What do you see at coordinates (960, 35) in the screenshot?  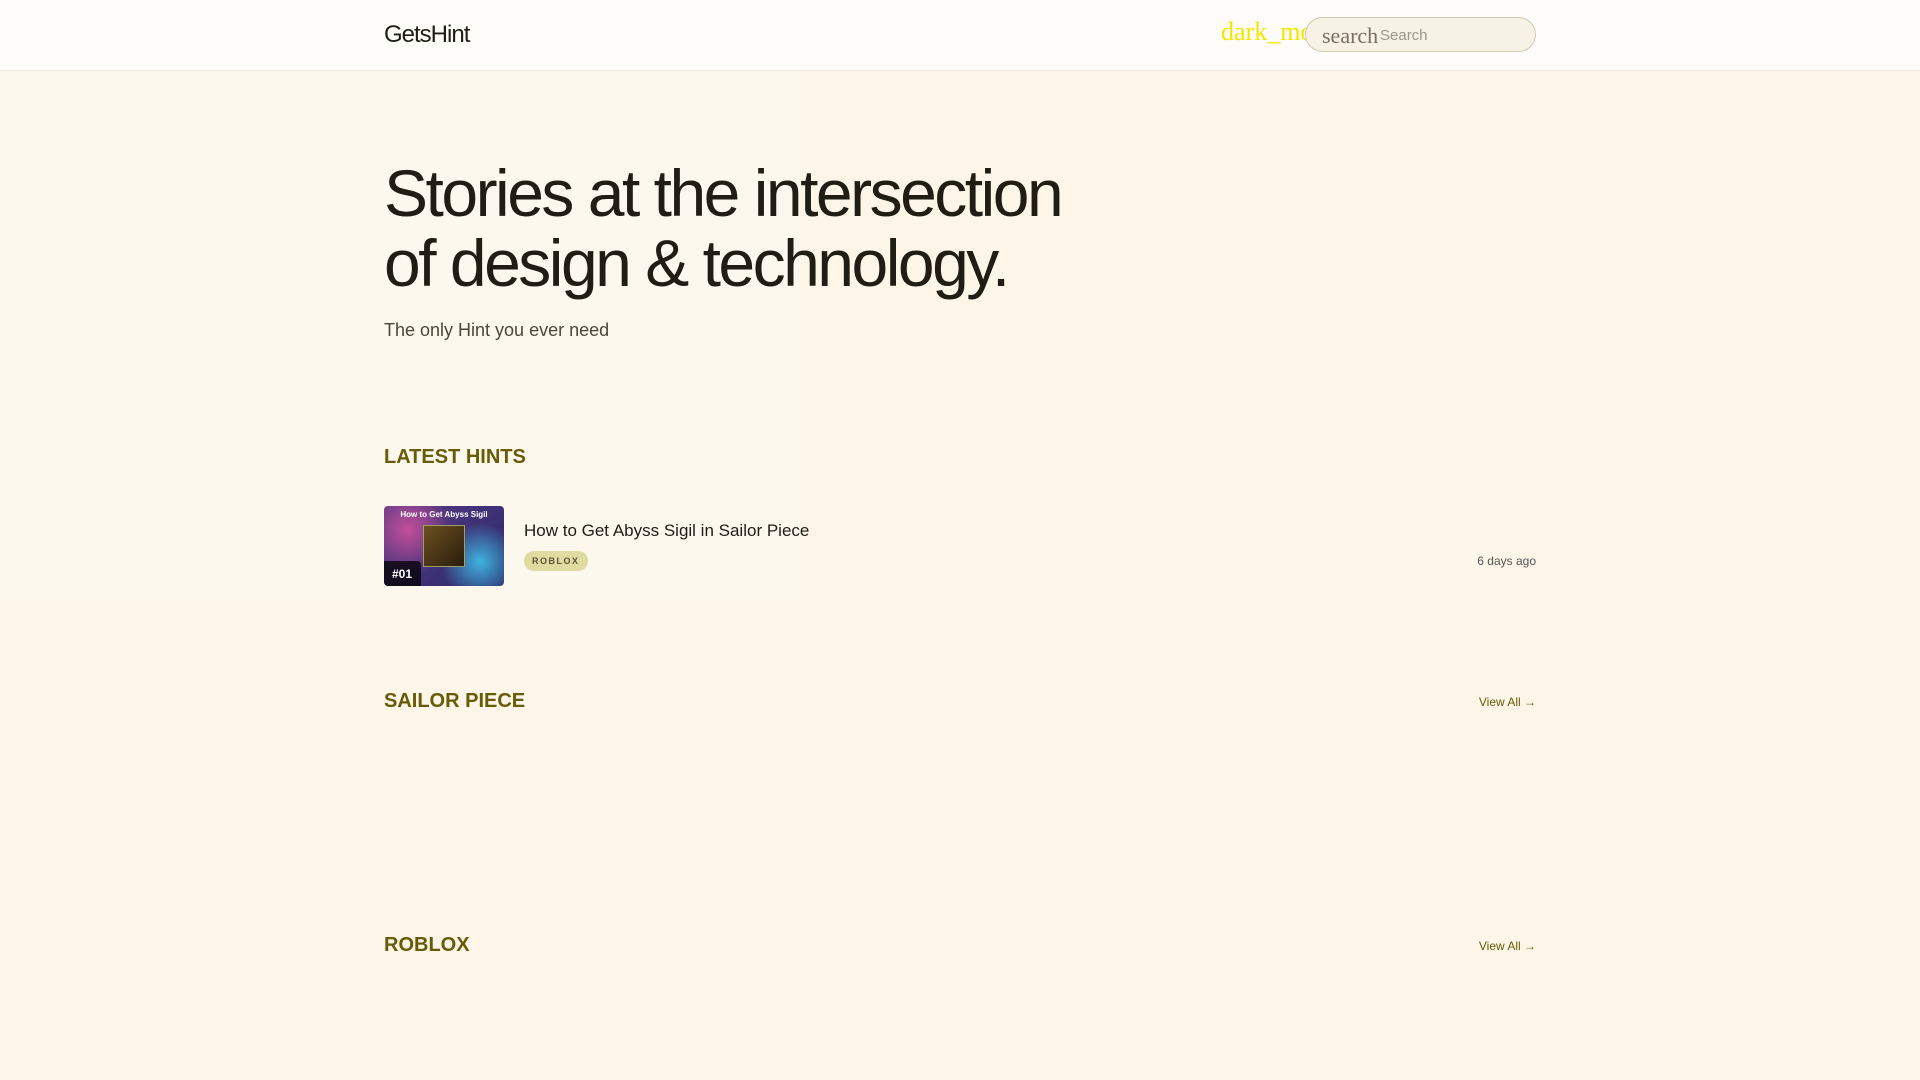 I see `site-header: GetsHint dark_mode search Search` at bounding box center [960, 35].